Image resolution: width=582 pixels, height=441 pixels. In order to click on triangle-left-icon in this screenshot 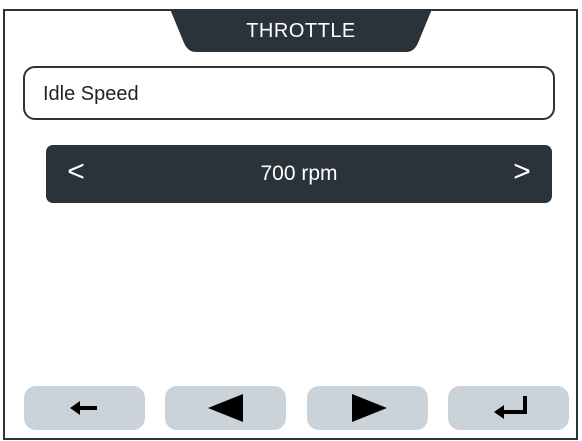, I will do `click(225, 408)`.